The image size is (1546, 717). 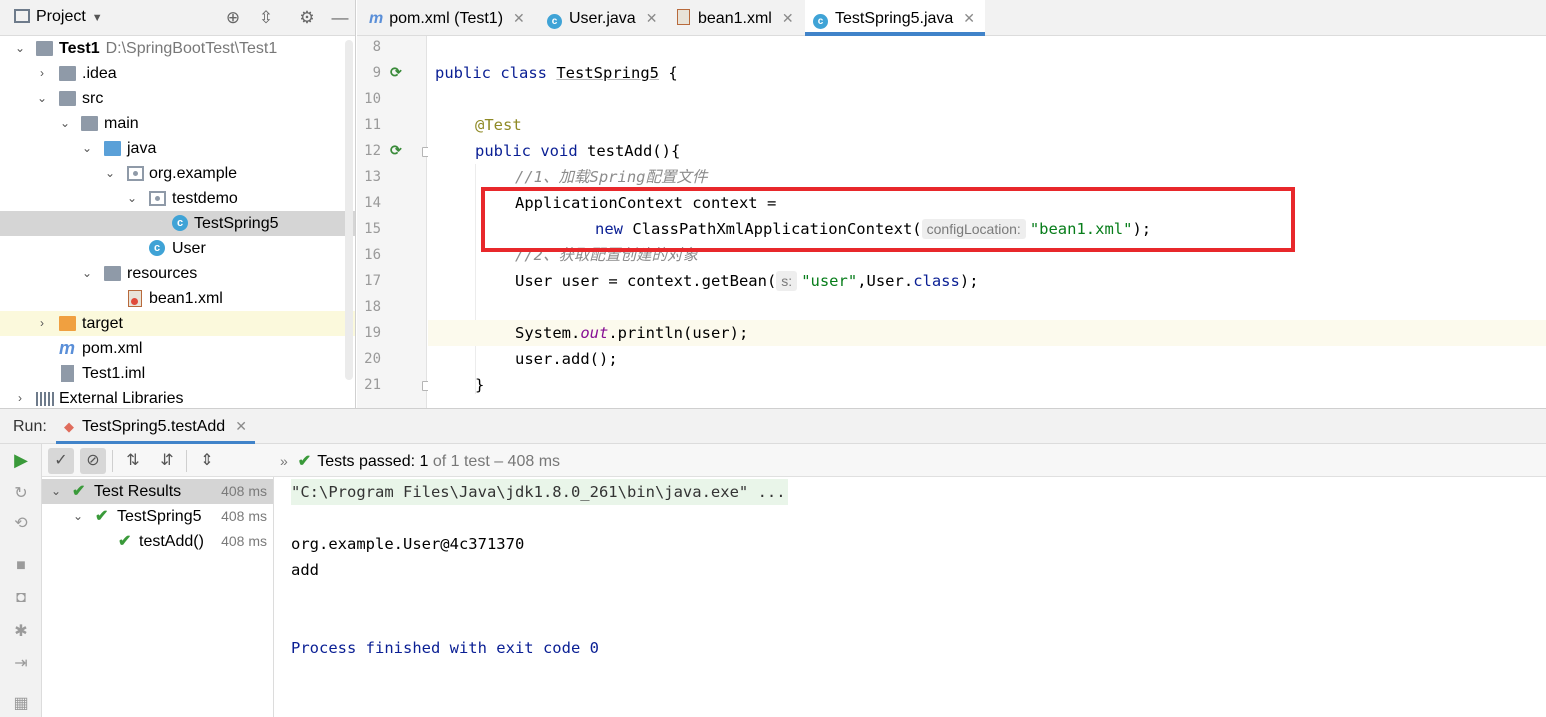 I want to click on console-exit-line: Process finished with exit code 0, so click(x=445, y=648).